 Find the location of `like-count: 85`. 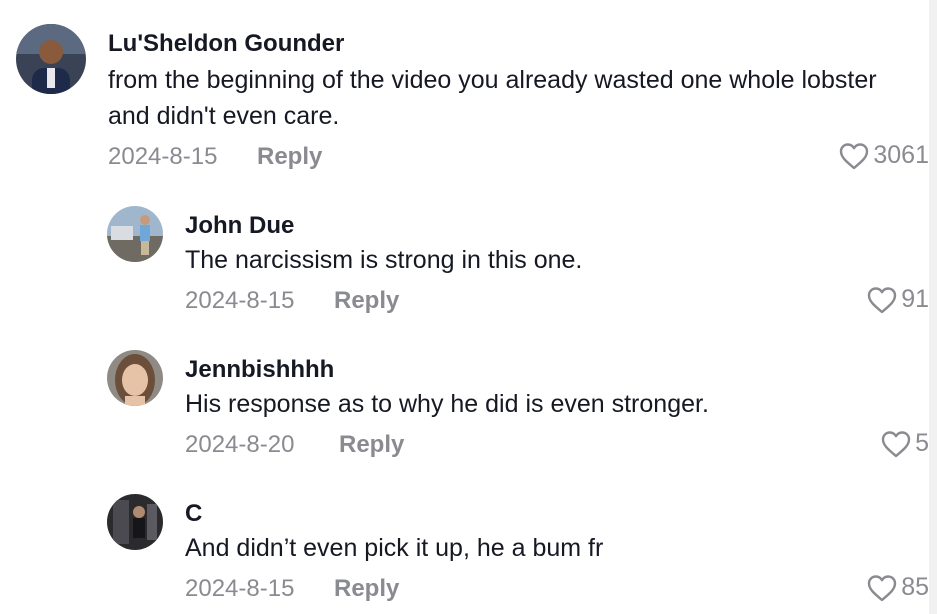

like-count: 85 is located at coordinates (915, 587).